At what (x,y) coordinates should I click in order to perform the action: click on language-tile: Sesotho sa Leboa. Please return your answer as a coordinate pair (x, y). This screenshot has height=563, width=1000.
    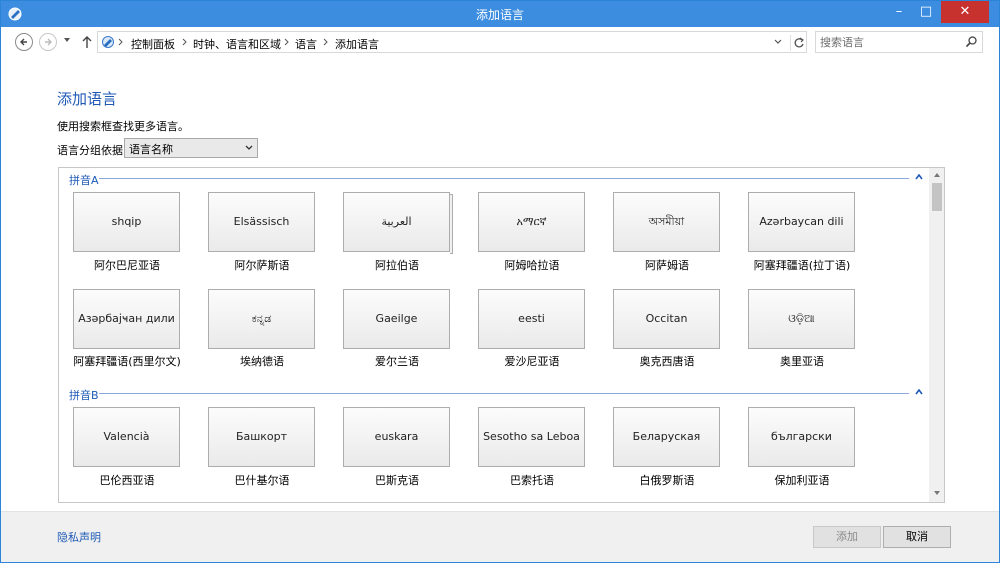
    Looking at the image, I should click on (531, 437).